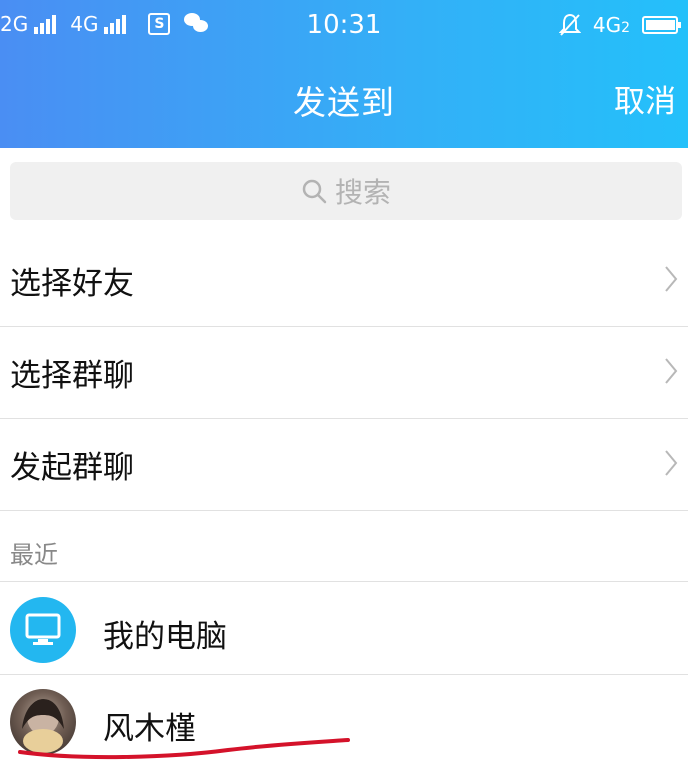 The height and width of the screenshot is (767, 688). What do you see at coordinates (72, 284) in the screenshot?
I see `select-friends-label: 选择好友` at bounding box center [72, 284].